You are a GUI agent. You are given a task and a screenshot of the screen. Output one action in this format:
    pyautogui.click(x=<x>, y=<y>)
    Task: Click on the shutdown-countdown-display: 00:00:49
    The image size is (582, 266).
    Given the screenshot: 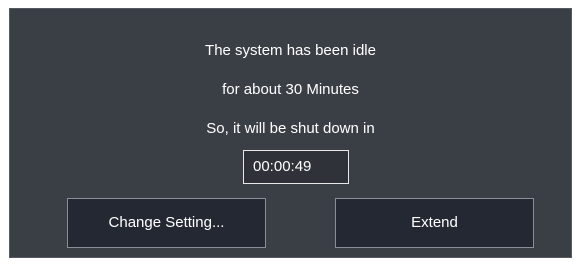 What is the action you would take?
    pyautogui.click(x=296, y=167)
    